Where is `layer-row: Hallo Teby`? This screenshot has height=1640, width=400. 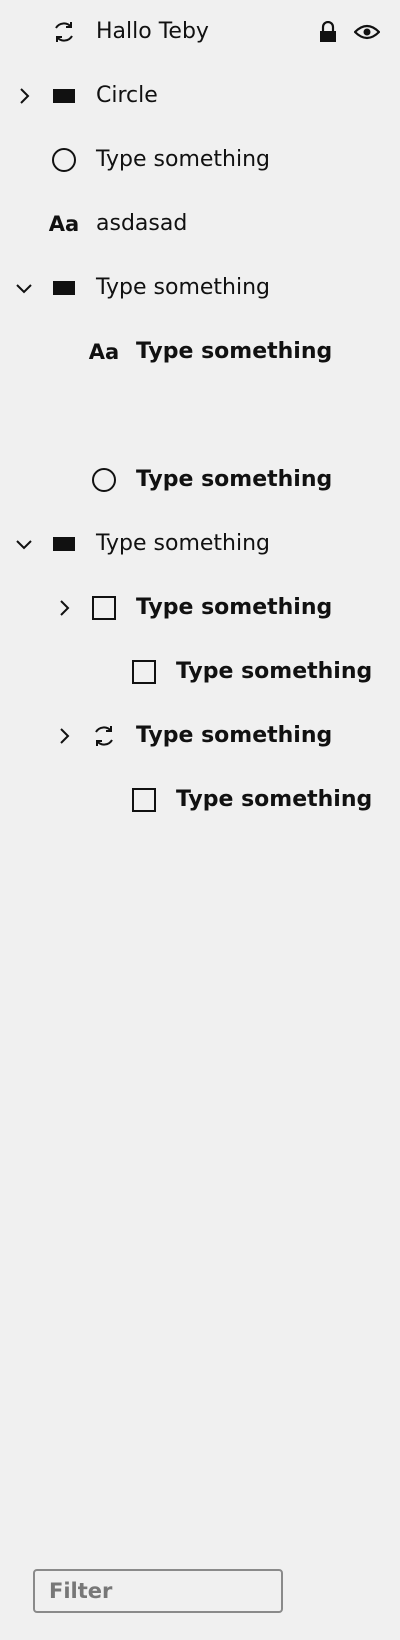 layer-row: Hallo Teby is located at coordinates (200, 32).